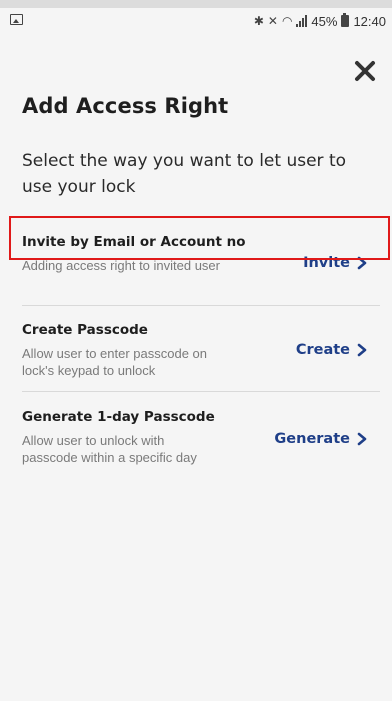 The width and height of the screenshot is (392, 701). I want to click on option-description: Adding access right to invited user, so click(121, 265).